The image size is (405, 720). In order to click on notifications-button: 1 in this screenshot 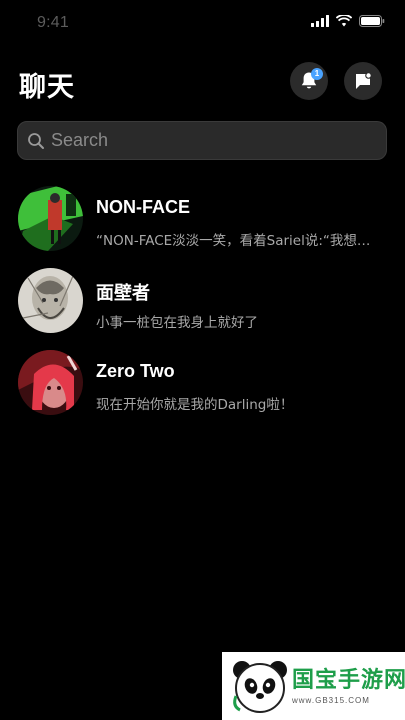, I will do `click(309, 81)`.